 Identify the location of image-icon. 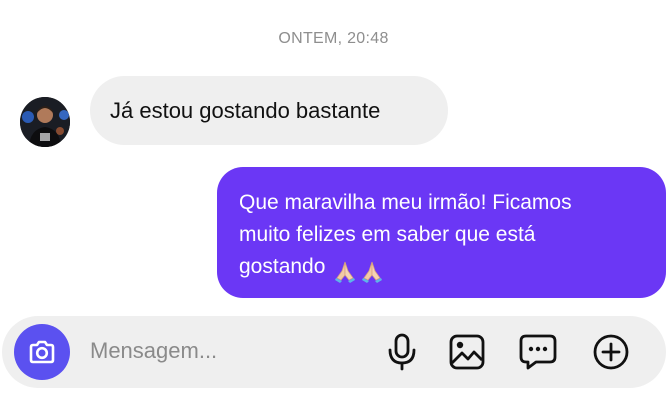
(467, 352).